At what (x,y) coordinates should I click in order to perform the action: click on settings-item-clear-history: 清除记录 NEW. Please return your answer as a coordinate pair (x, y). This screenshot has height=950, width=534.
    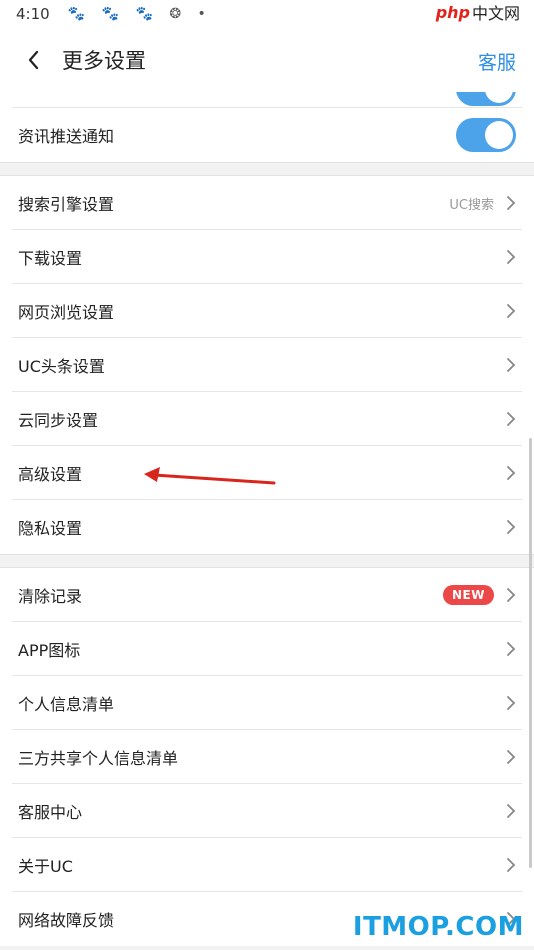
    Looking at the image, I should click on (267, 595).